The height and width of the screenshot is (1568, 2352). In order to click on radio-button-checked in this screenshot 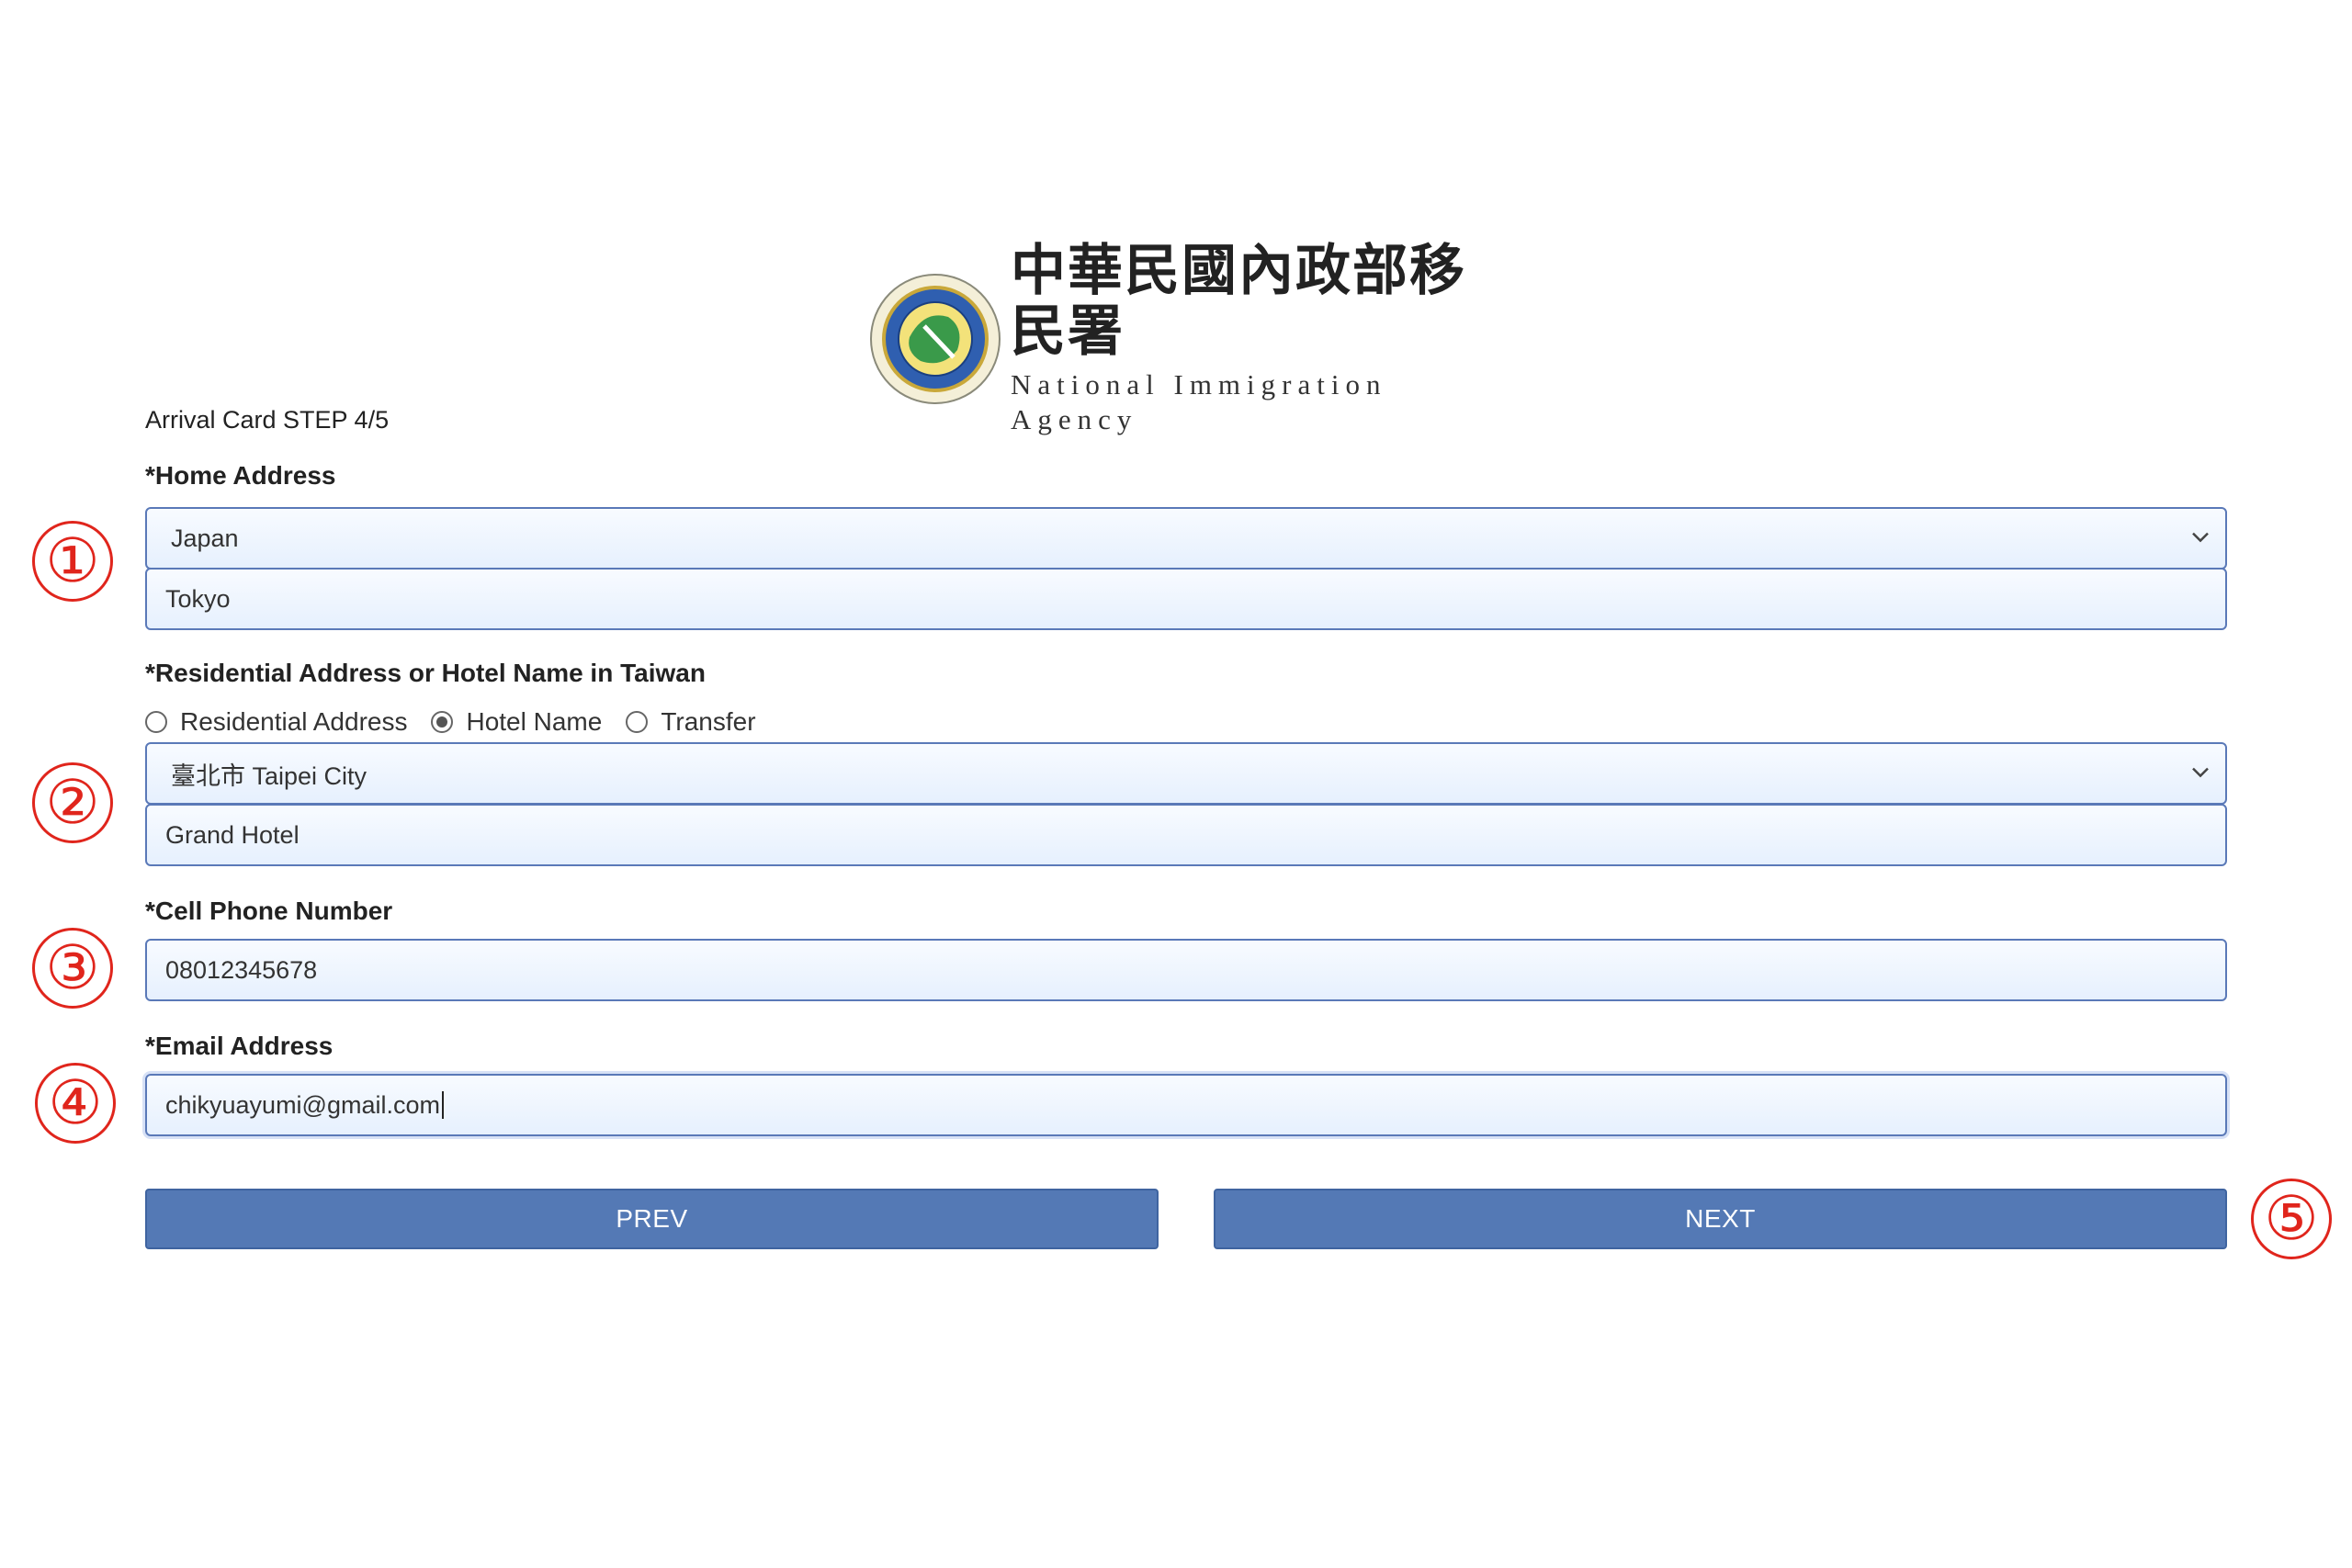, I will do `click(442, 722)`.